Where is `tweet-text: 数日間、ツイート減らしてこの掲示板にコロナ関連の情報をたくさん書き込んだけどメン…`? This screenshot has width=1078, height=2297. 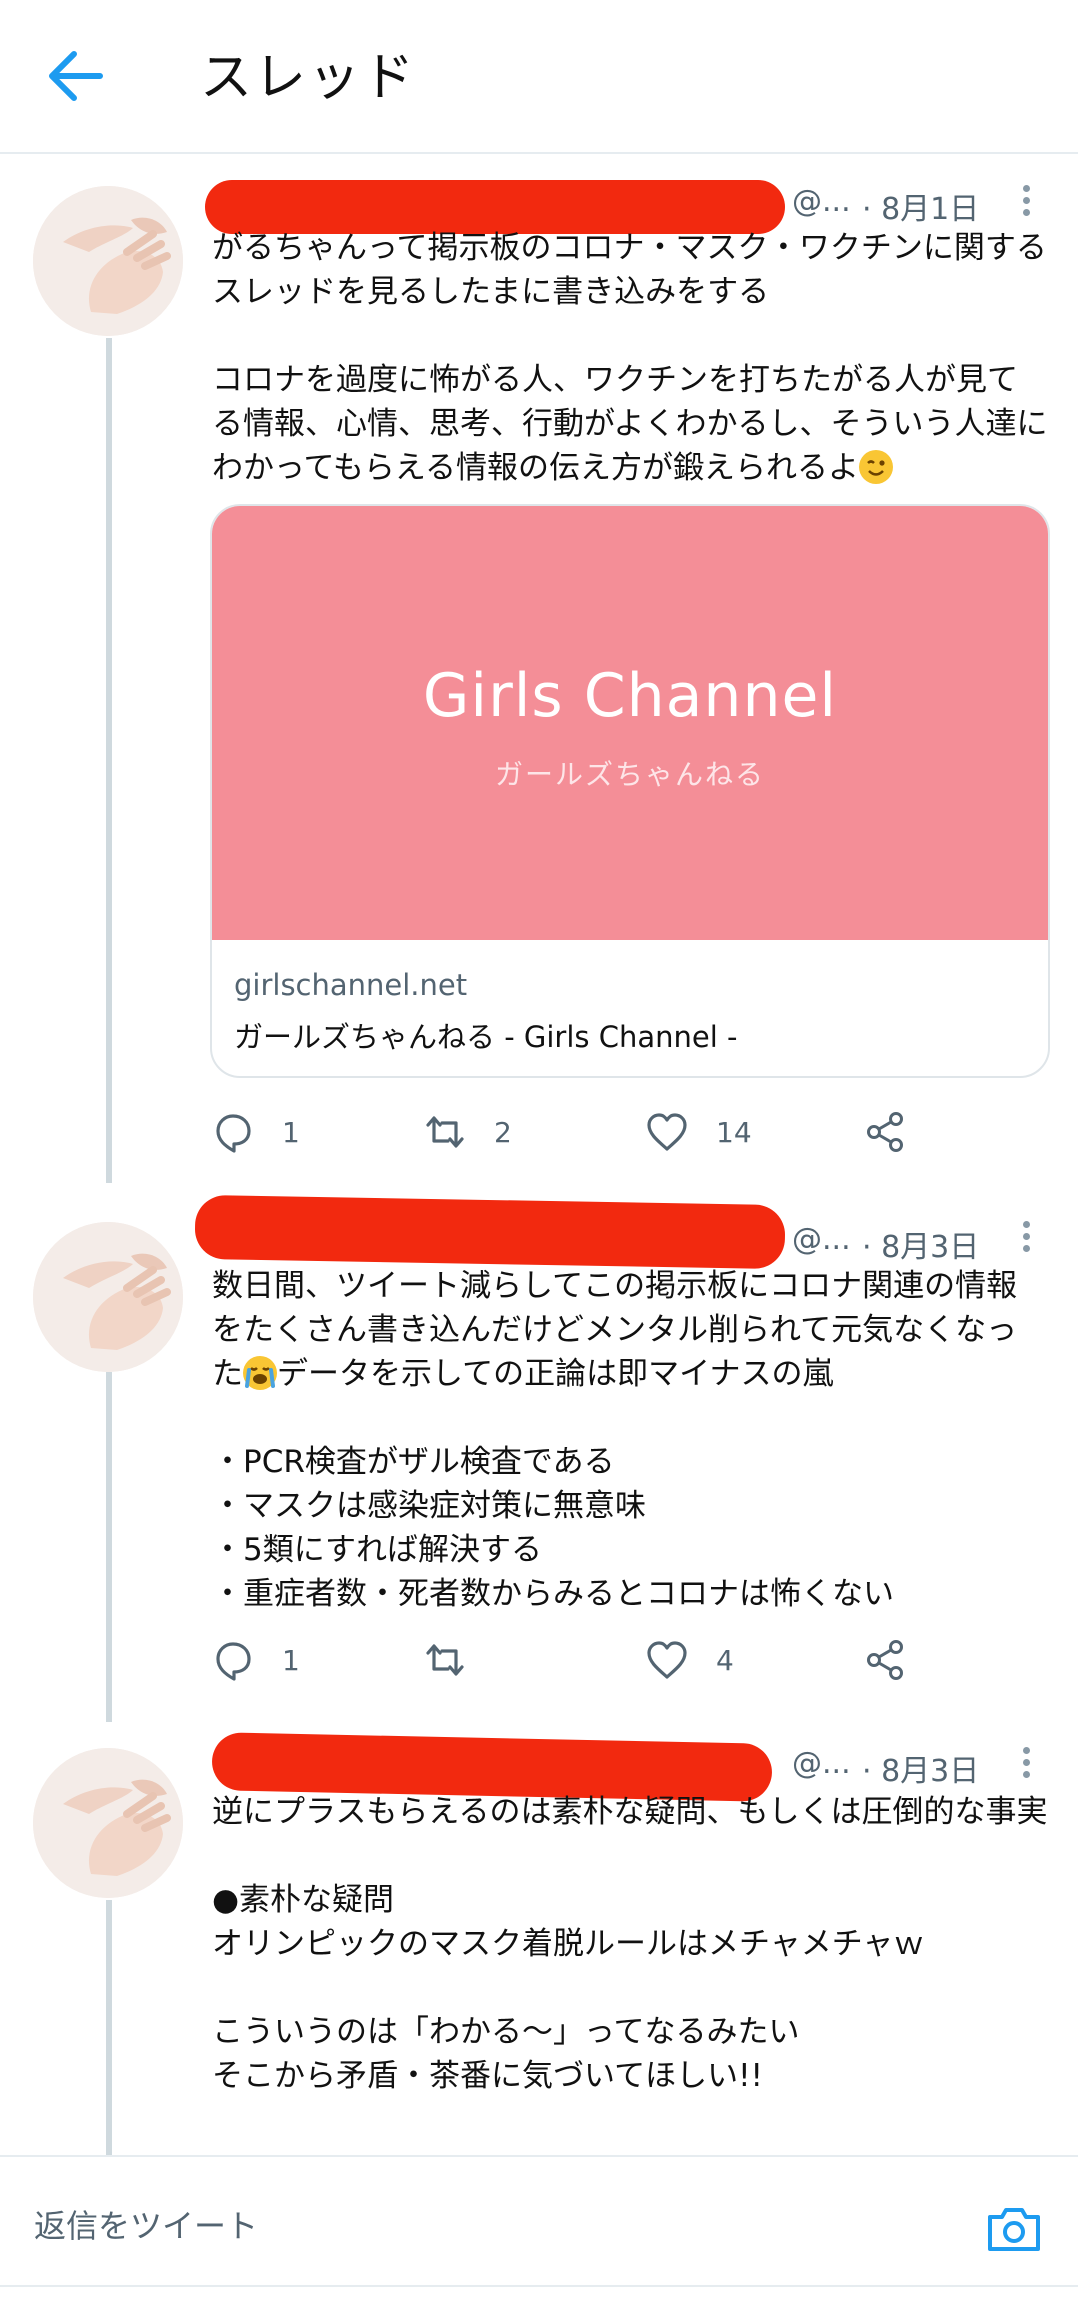
tweet-text: 数日間、ツイート減らしてこの掲示板にコロナ関連の情報をたくさん書き込んだけどメン… is located at coordinates (615, 1440).